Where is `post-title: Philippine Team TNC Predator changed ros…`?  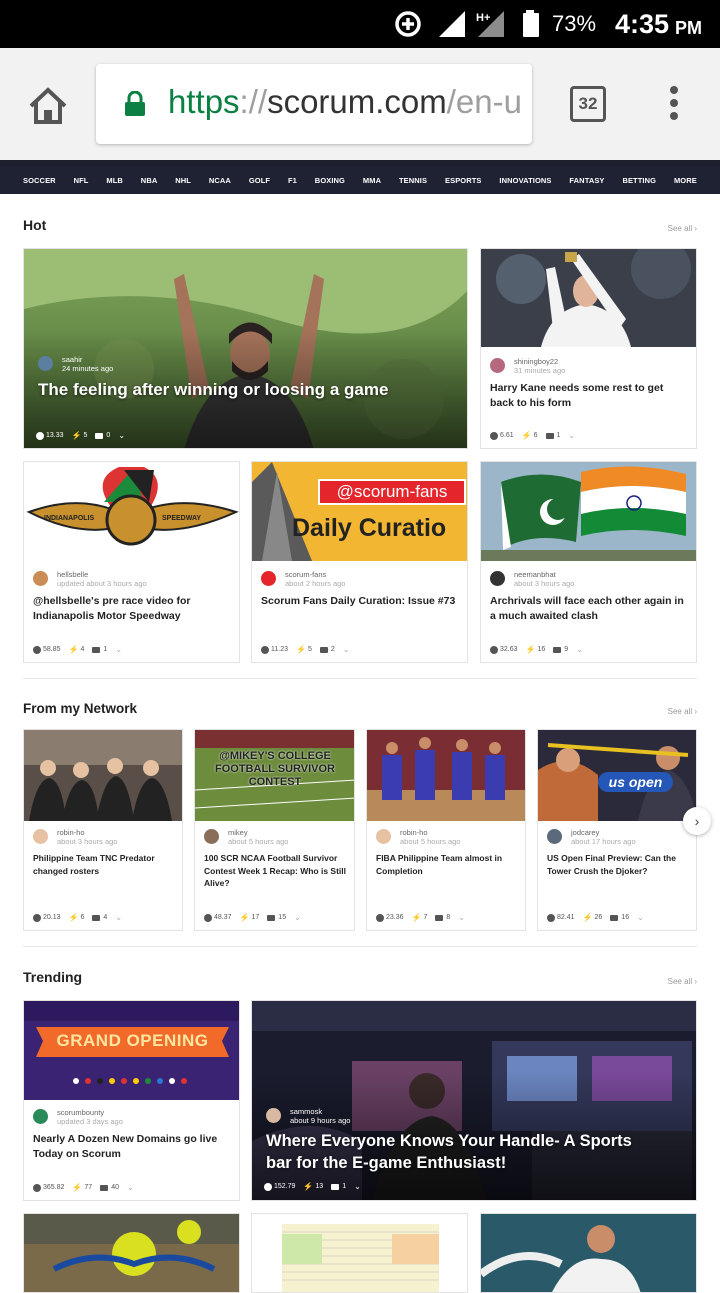 post-title: Philippine Team TNC Predator changed ros… is located at coordinates (103, 864).